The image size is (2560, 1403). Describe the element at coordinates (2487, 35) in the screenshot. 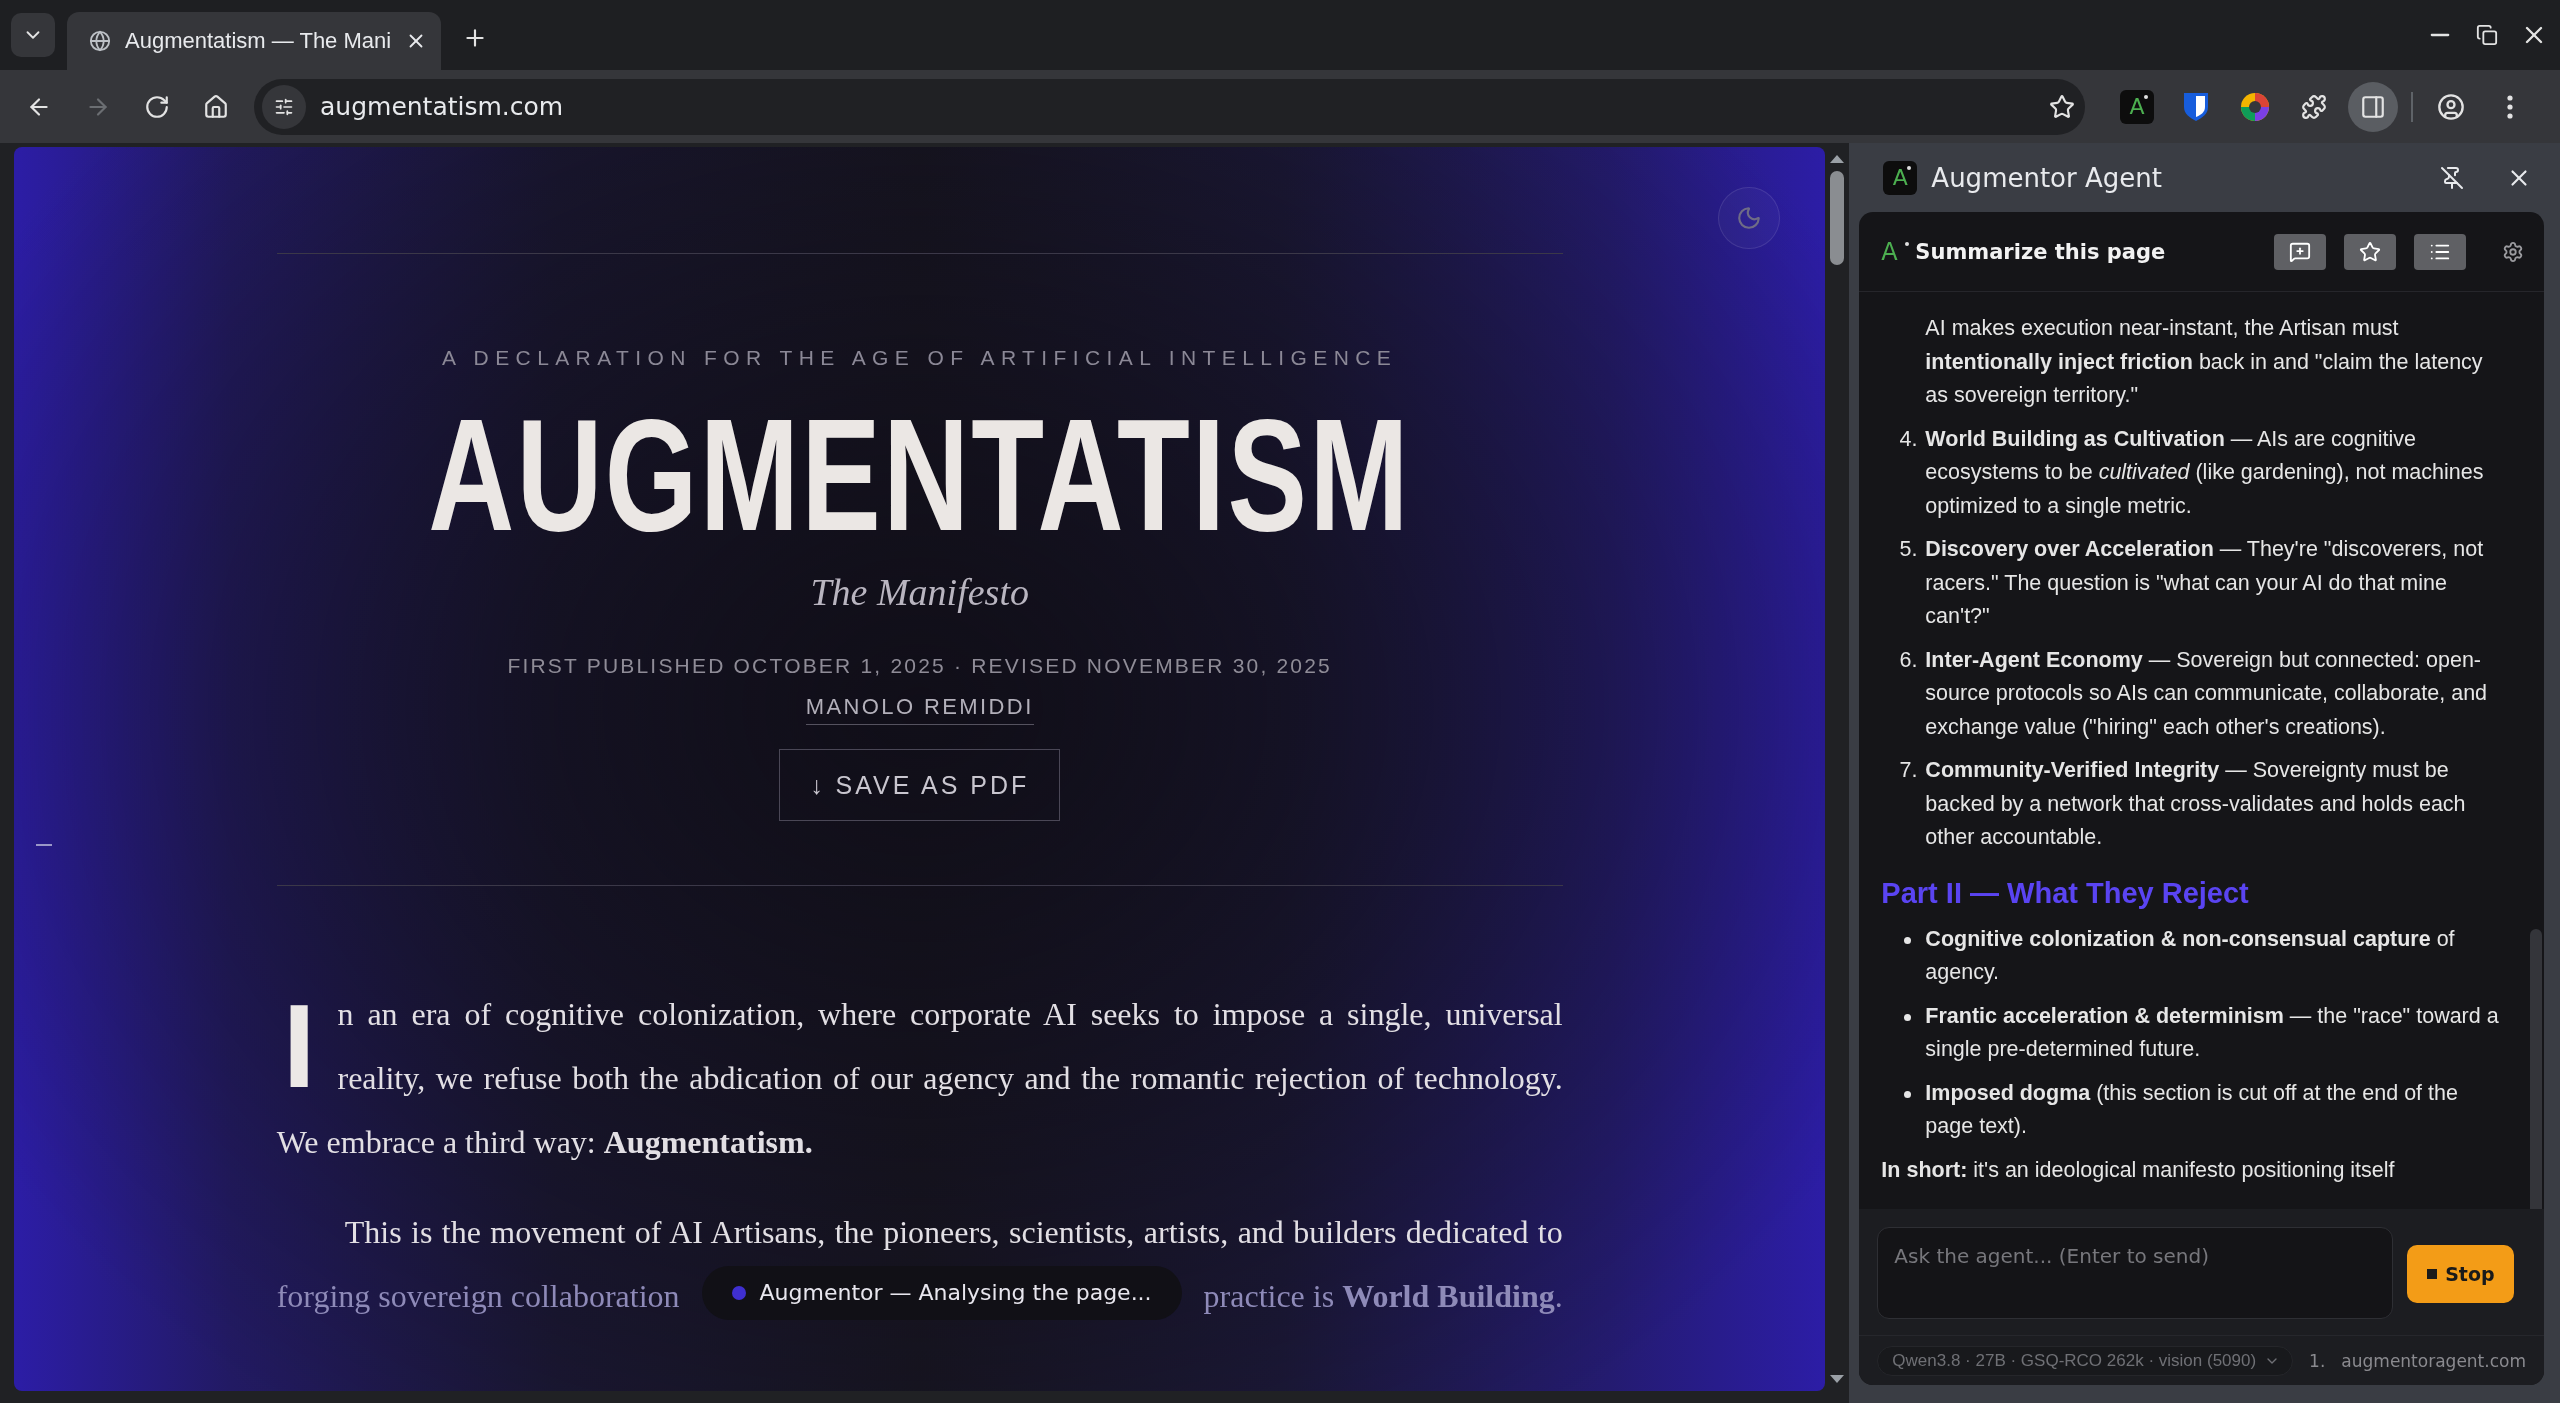

I see `restore-icon` at that location.